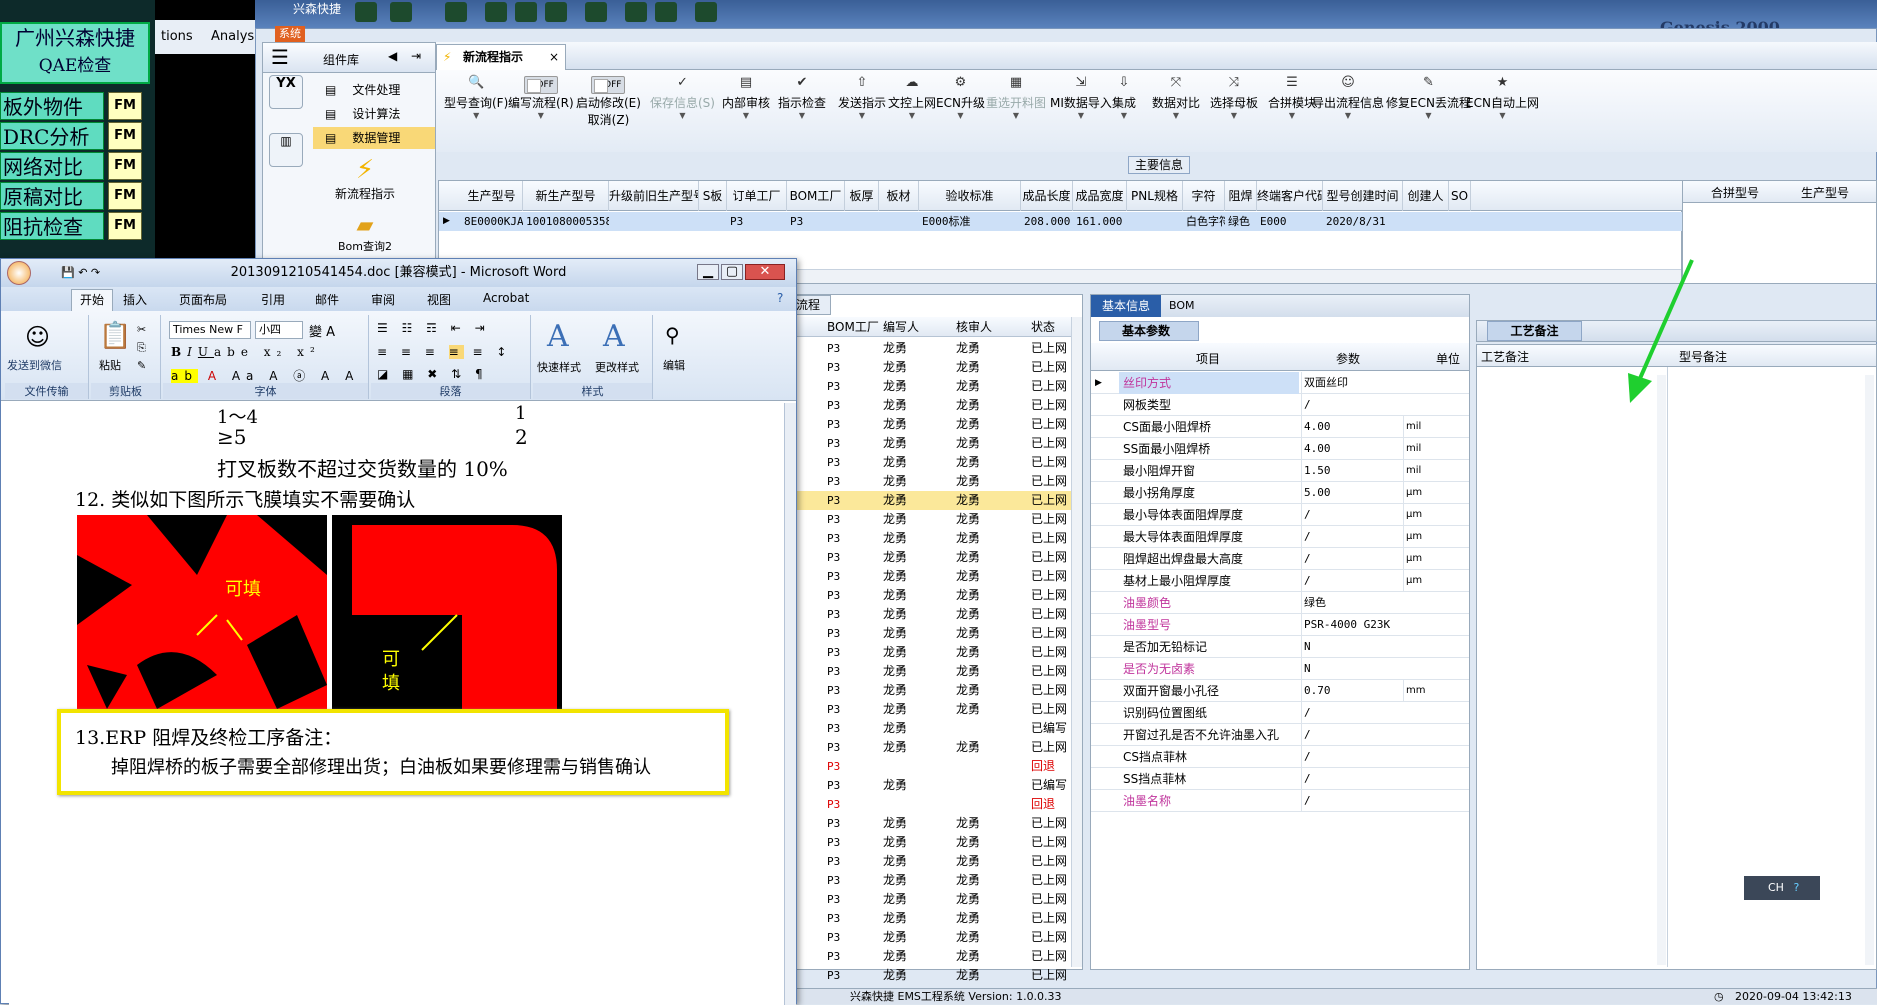  I want to click on fm-button: FM, so click(125, 166).